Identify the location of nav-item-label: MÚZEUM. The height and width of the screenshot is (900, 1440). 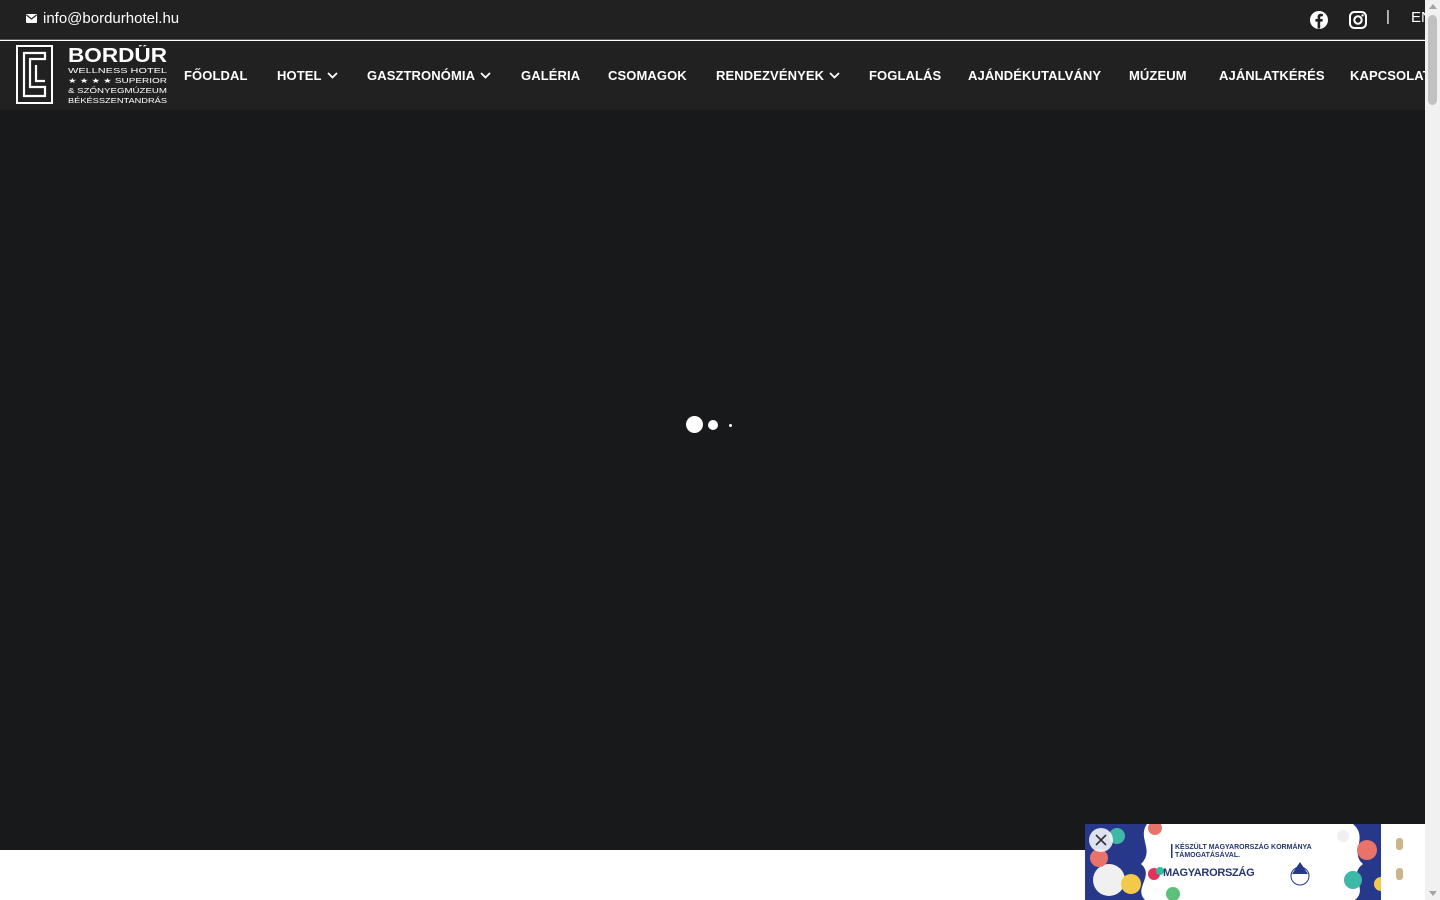
(1158, 75).